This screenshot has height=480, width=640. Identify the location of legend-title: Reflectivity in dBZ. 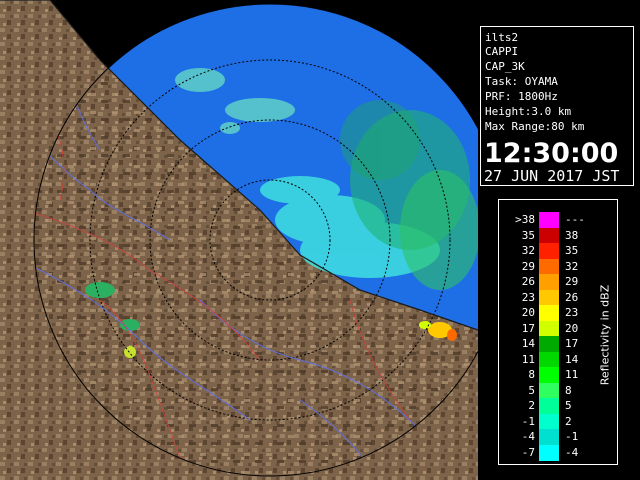
(605, 335).